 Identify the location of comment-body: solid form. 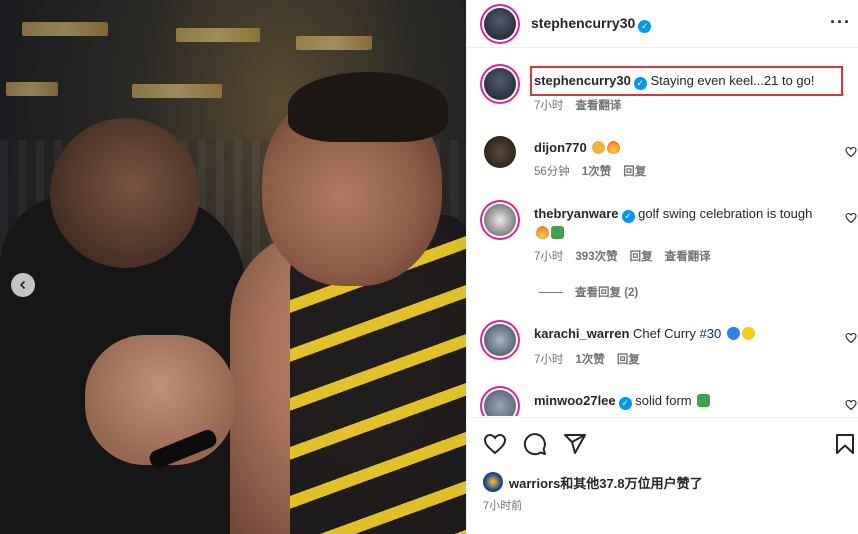
(663, 400).